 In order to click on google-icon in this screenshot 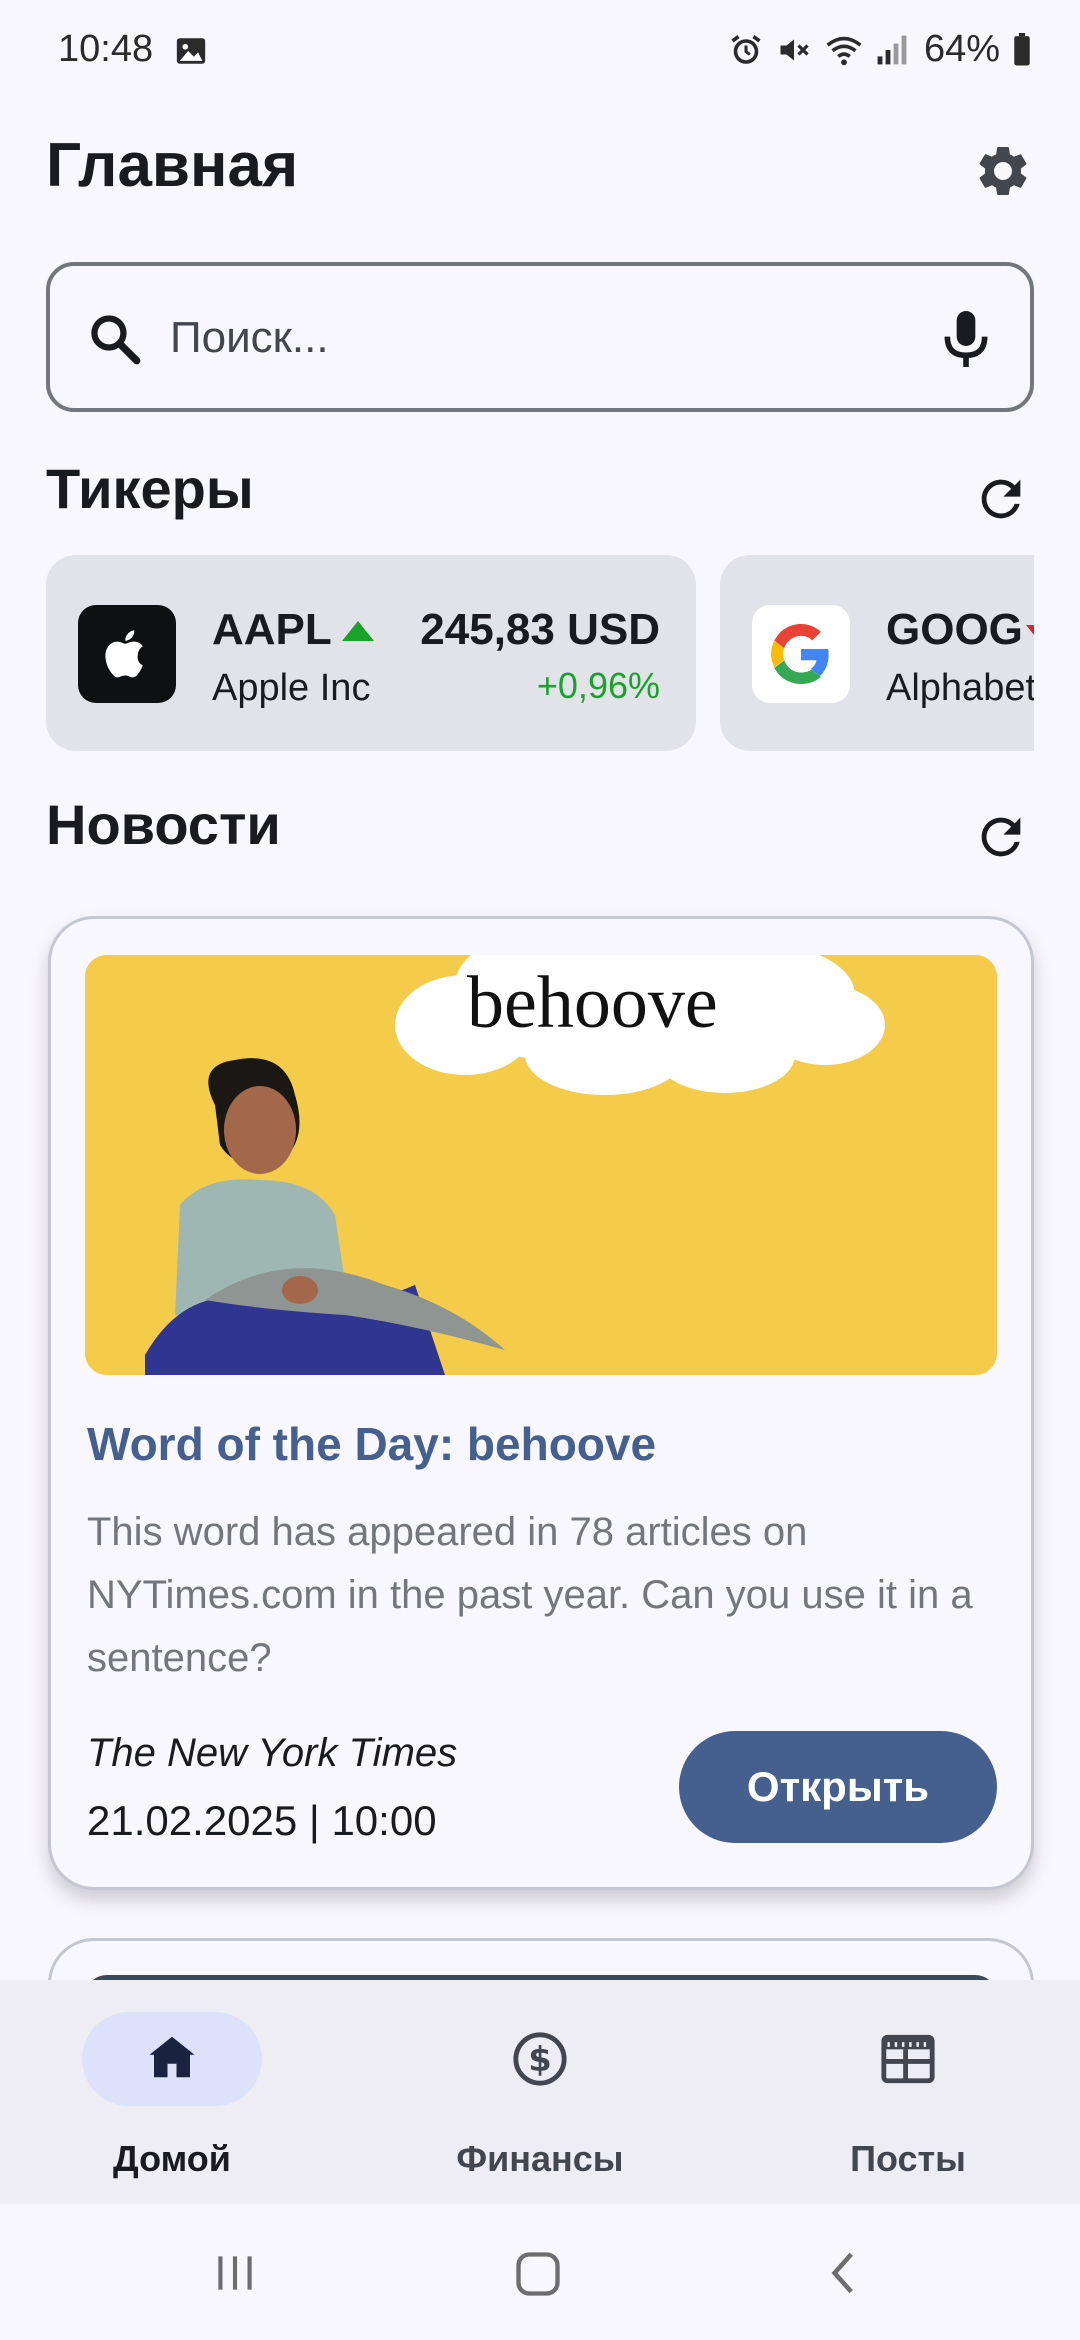, I will do `click(801, 654)`.